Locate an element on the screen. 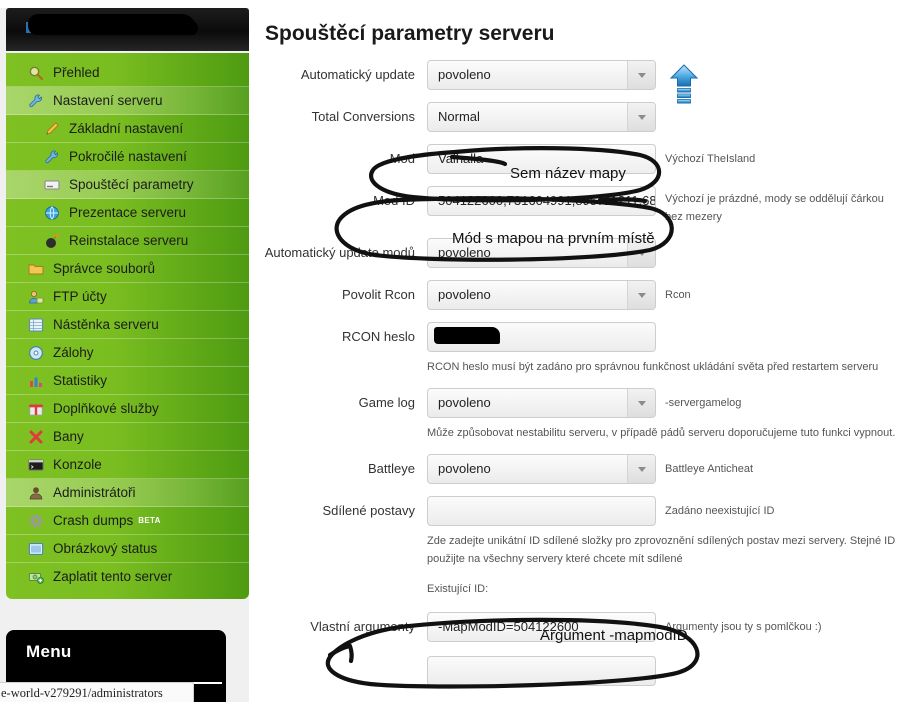  sidebar-item-zaplatit-tento-server: Zaplatit tento server is located at coordinates (127, 577).